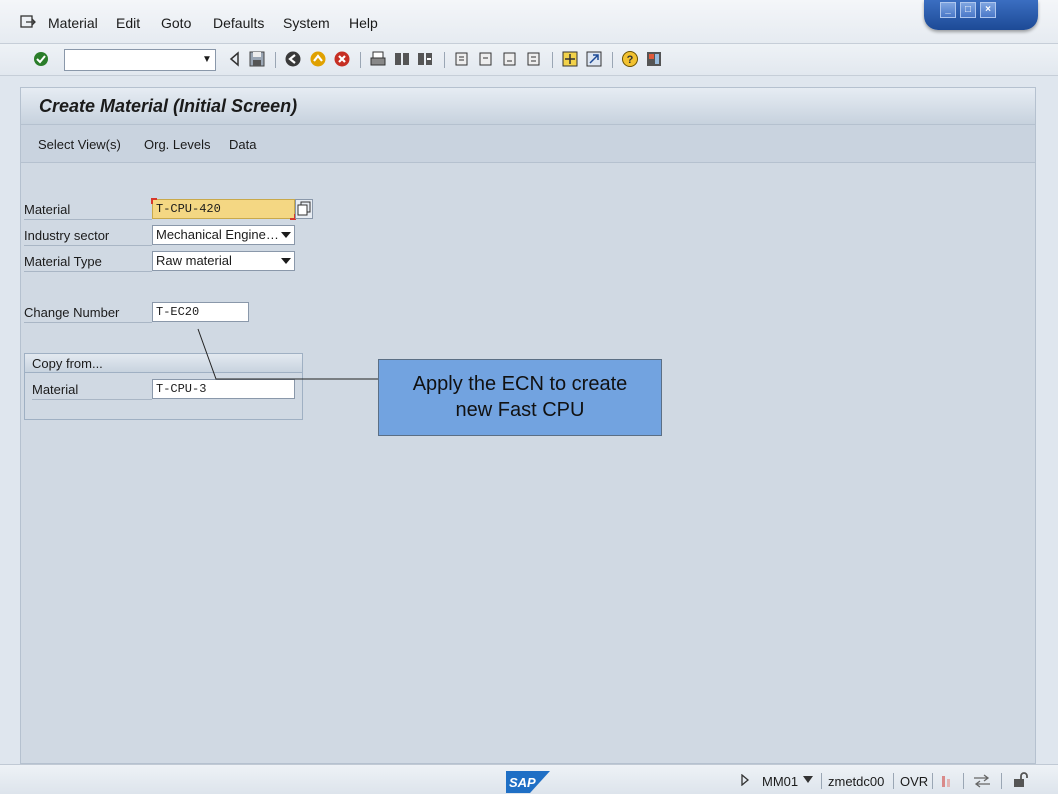 The width and height of the screenshot is (1058, 794). I want to click on shortcut-icon, so click(594, 59).